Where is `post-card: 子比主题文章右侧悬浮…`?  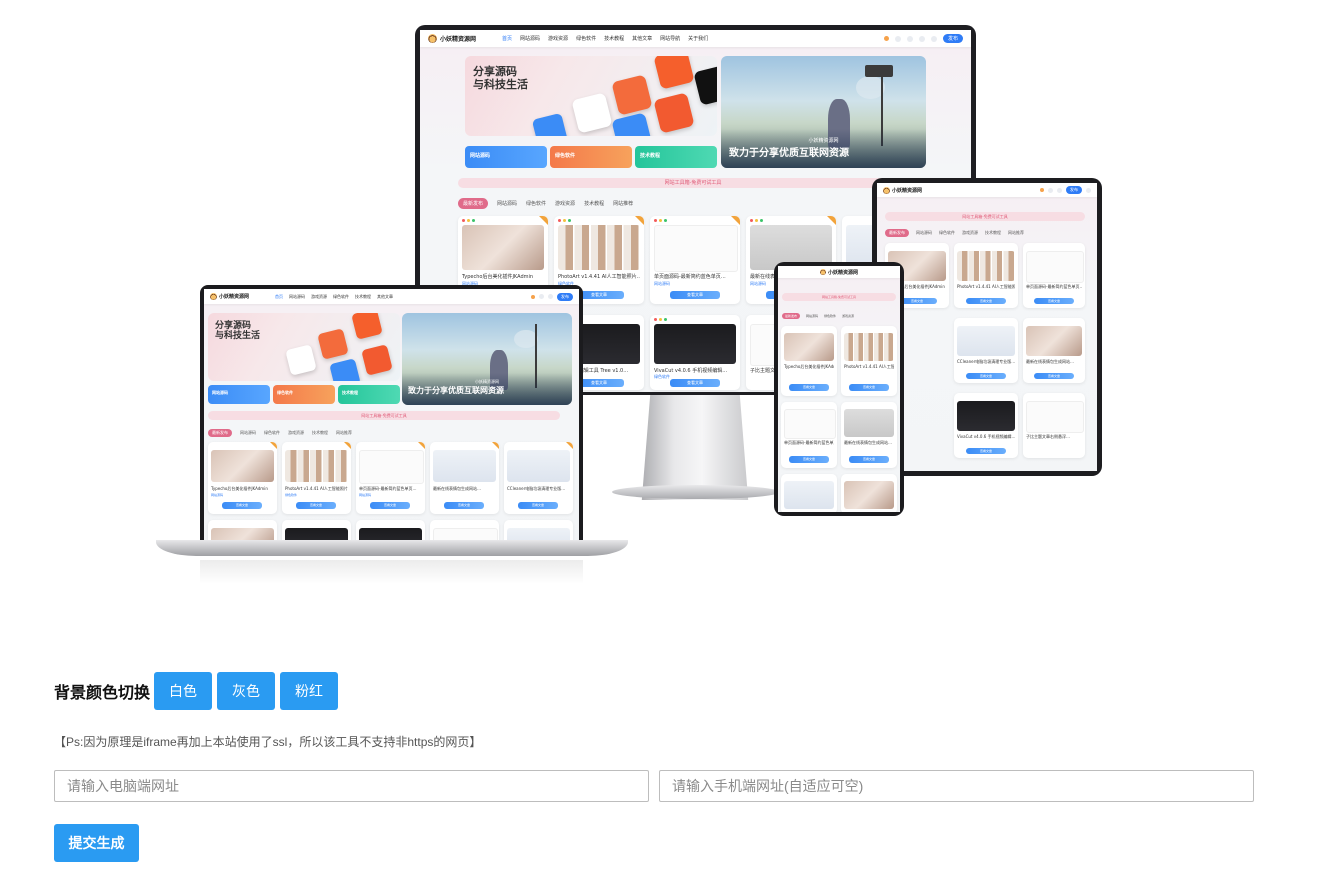 post-card: 子比主题文章右侧悬浮… is located at coordinates (1054, 425).